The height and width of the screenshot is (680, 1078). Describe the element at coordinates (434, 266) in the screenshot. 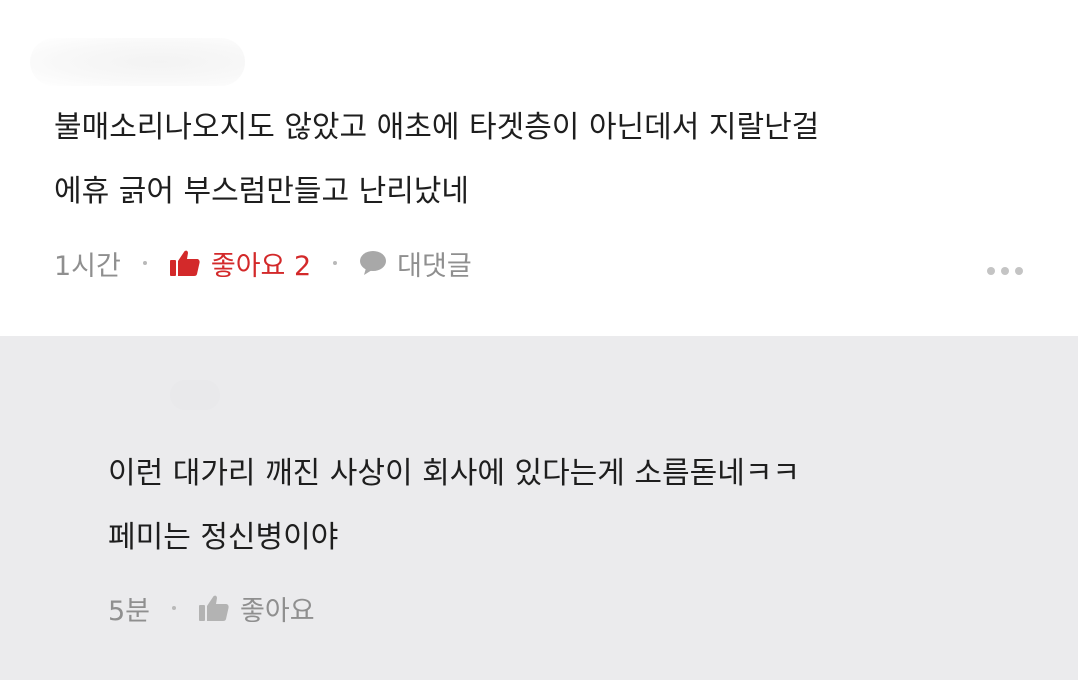

I see `reply-label: 대댓글` at that location.